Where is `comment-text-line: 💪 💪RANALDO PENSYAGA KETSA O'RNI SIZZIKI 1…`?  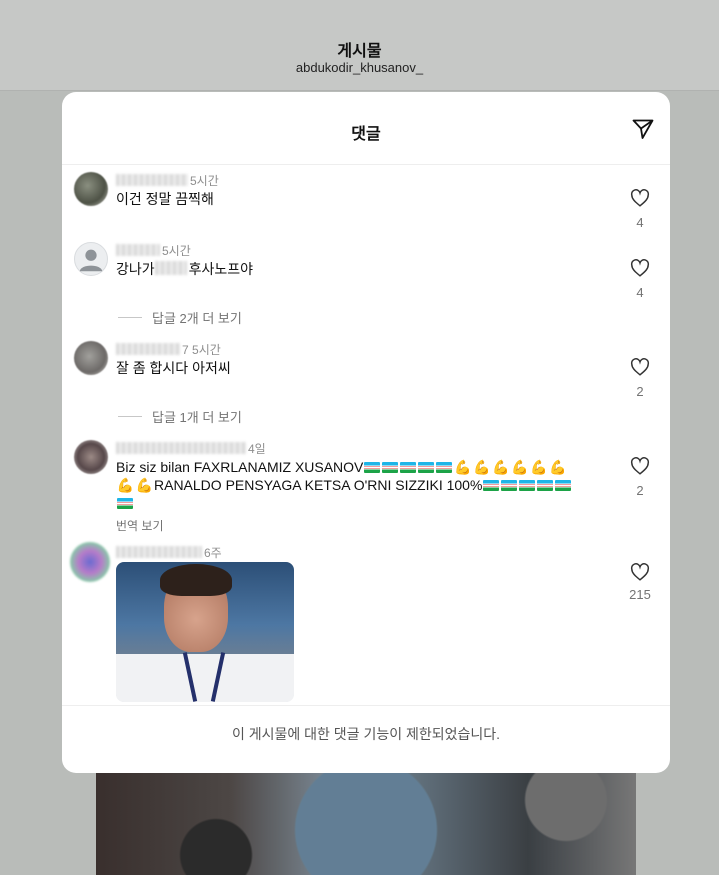 comment-text-line: 💪 💪RANALDO PENSYAGA KETSA O'RNI SIZZIKI 1… is located at coordinates (366, 485).